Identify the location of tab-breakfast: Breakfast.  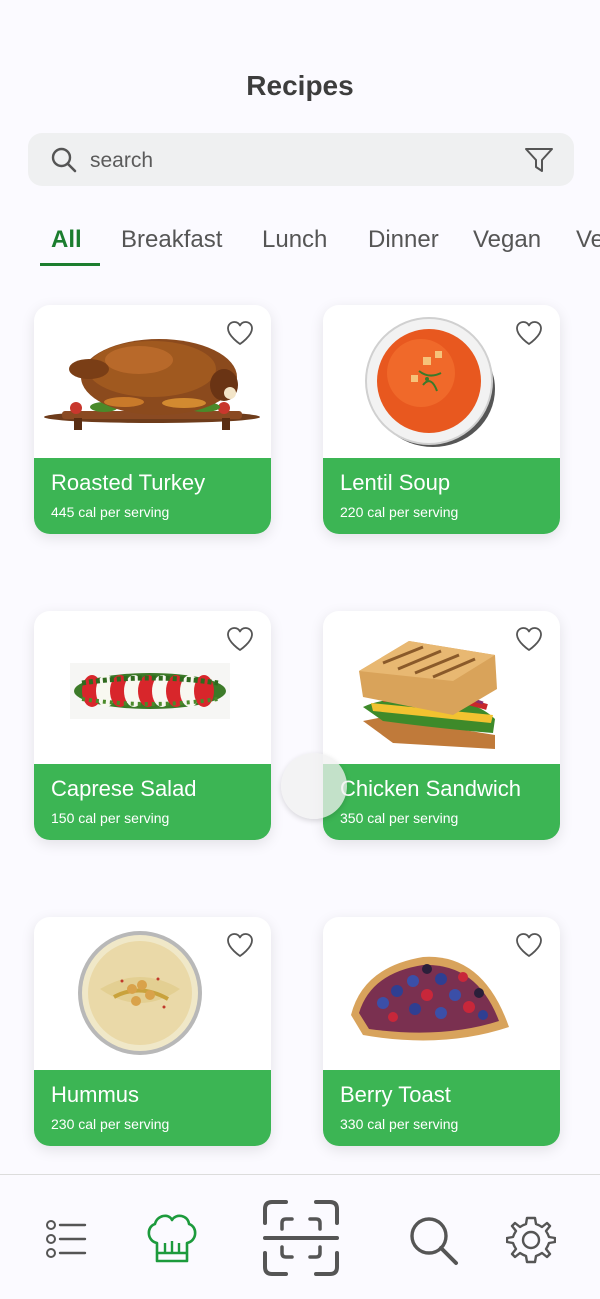
(171, 240).